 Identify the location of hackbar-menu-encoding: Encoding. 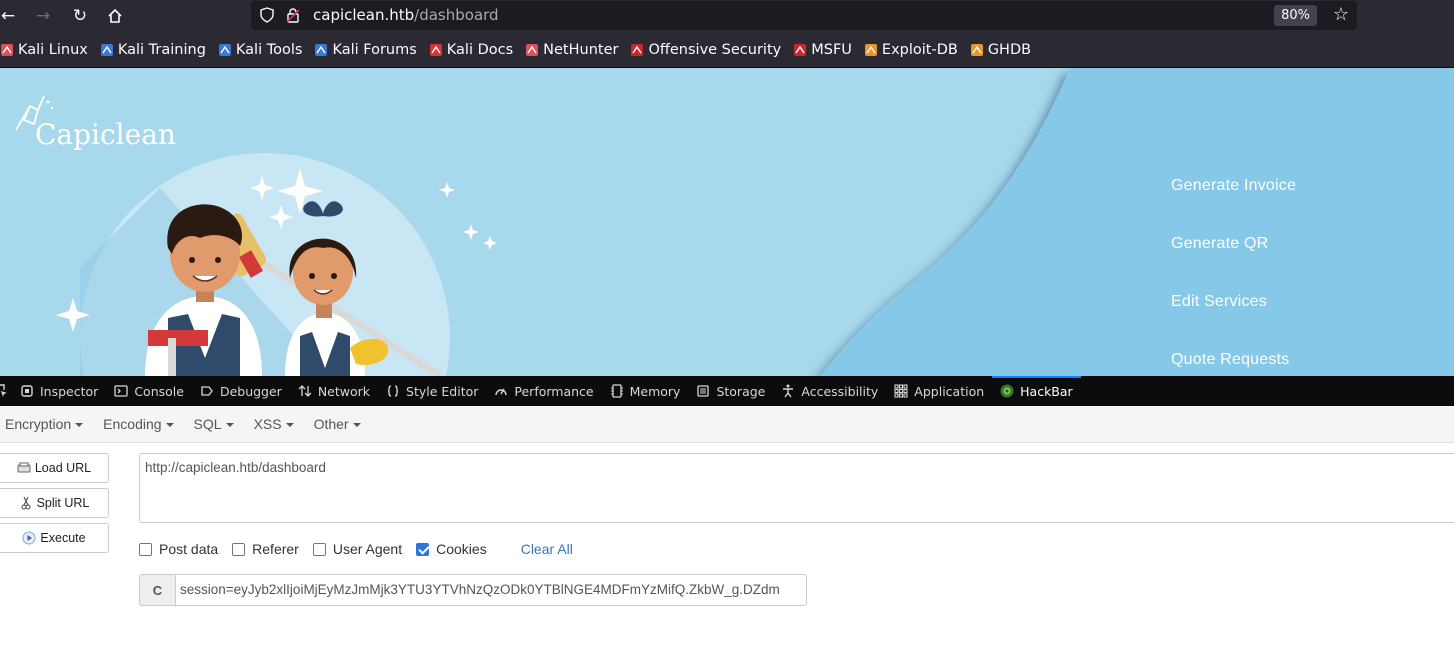
(138, 424).